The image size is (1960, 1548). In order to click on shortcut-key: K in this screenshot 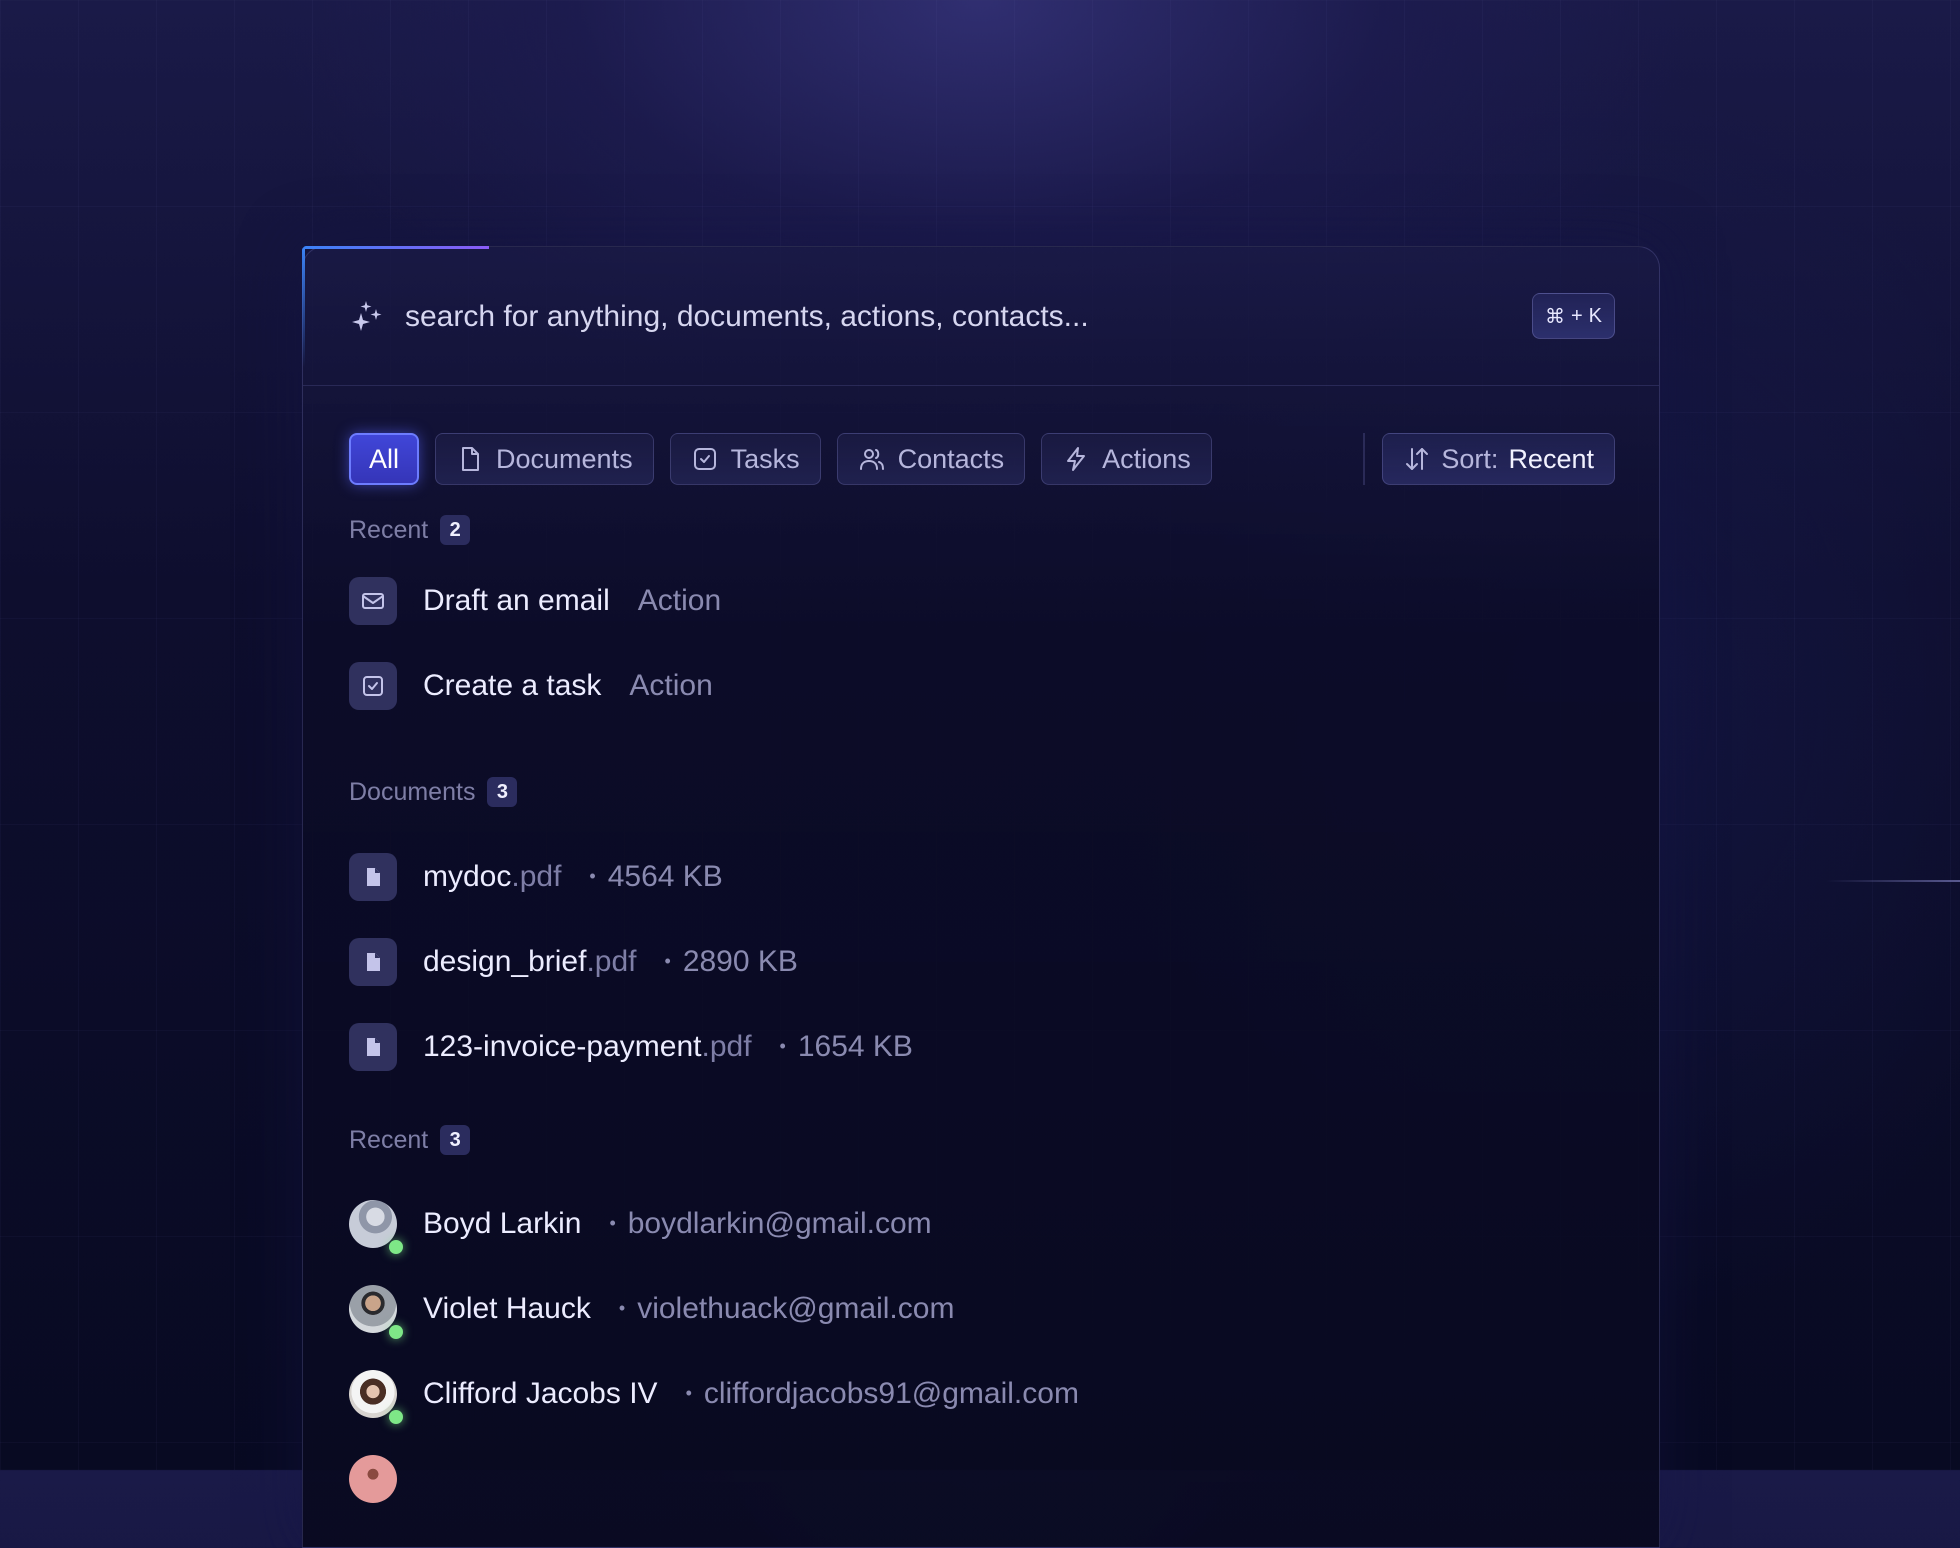, I will do `click(1595, 315)`.